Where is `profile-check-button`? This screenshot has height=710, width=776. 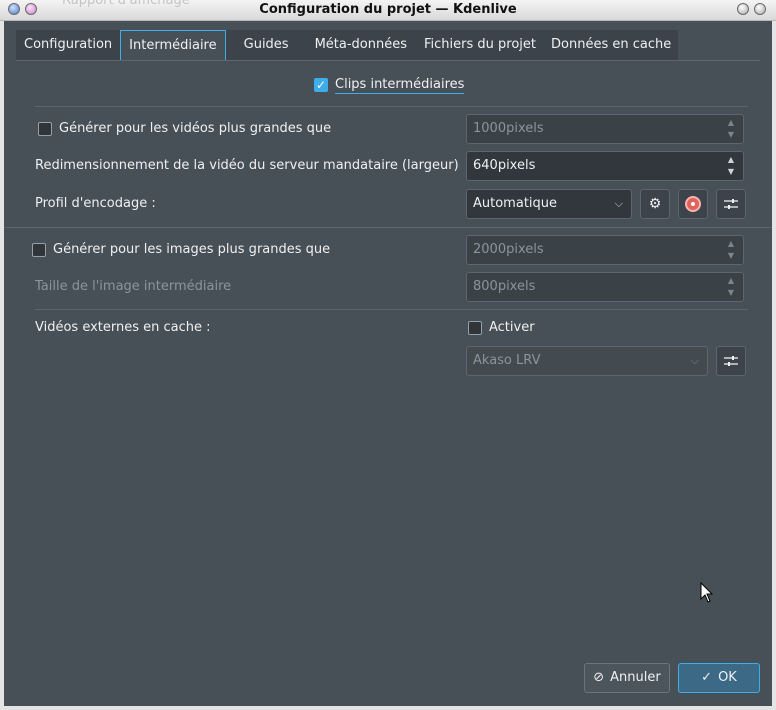
profile-check-button is located at coordinates (693, 204).